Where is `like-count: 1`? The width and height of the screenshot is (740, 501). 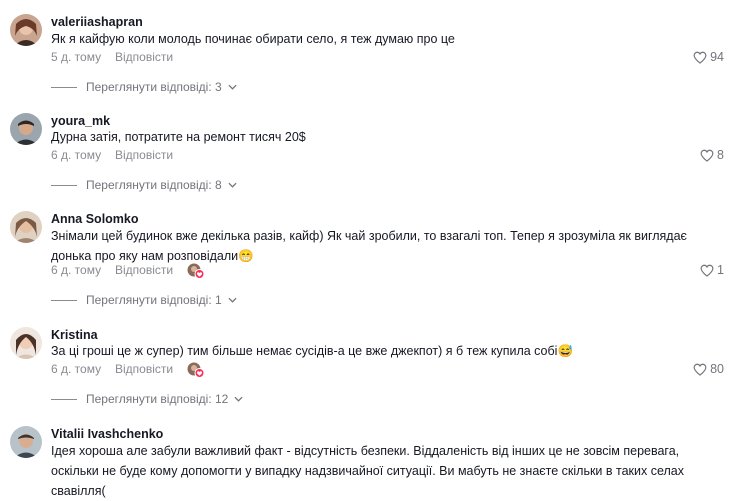
like-count: 1 is located at coordinates (720, 270).